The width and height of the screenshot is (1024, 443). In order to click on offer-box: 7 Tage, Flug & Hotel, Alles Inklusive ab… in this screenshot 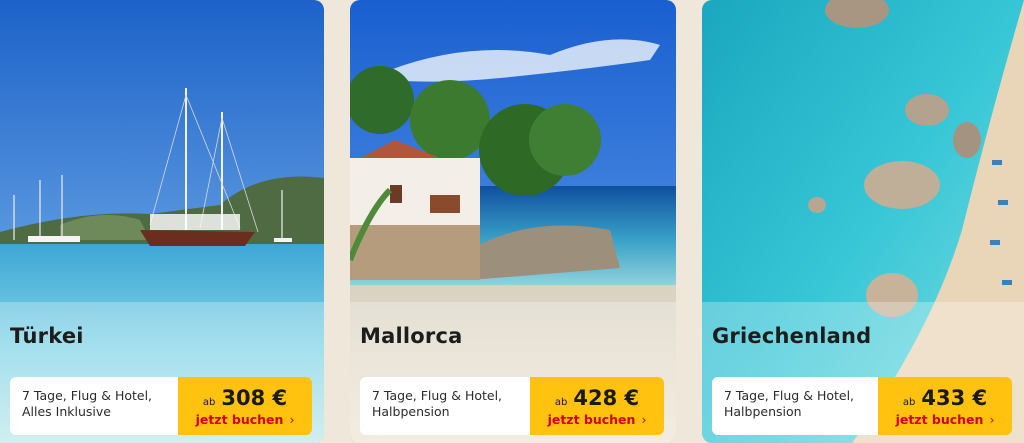, I will do `click(161, 406)`.